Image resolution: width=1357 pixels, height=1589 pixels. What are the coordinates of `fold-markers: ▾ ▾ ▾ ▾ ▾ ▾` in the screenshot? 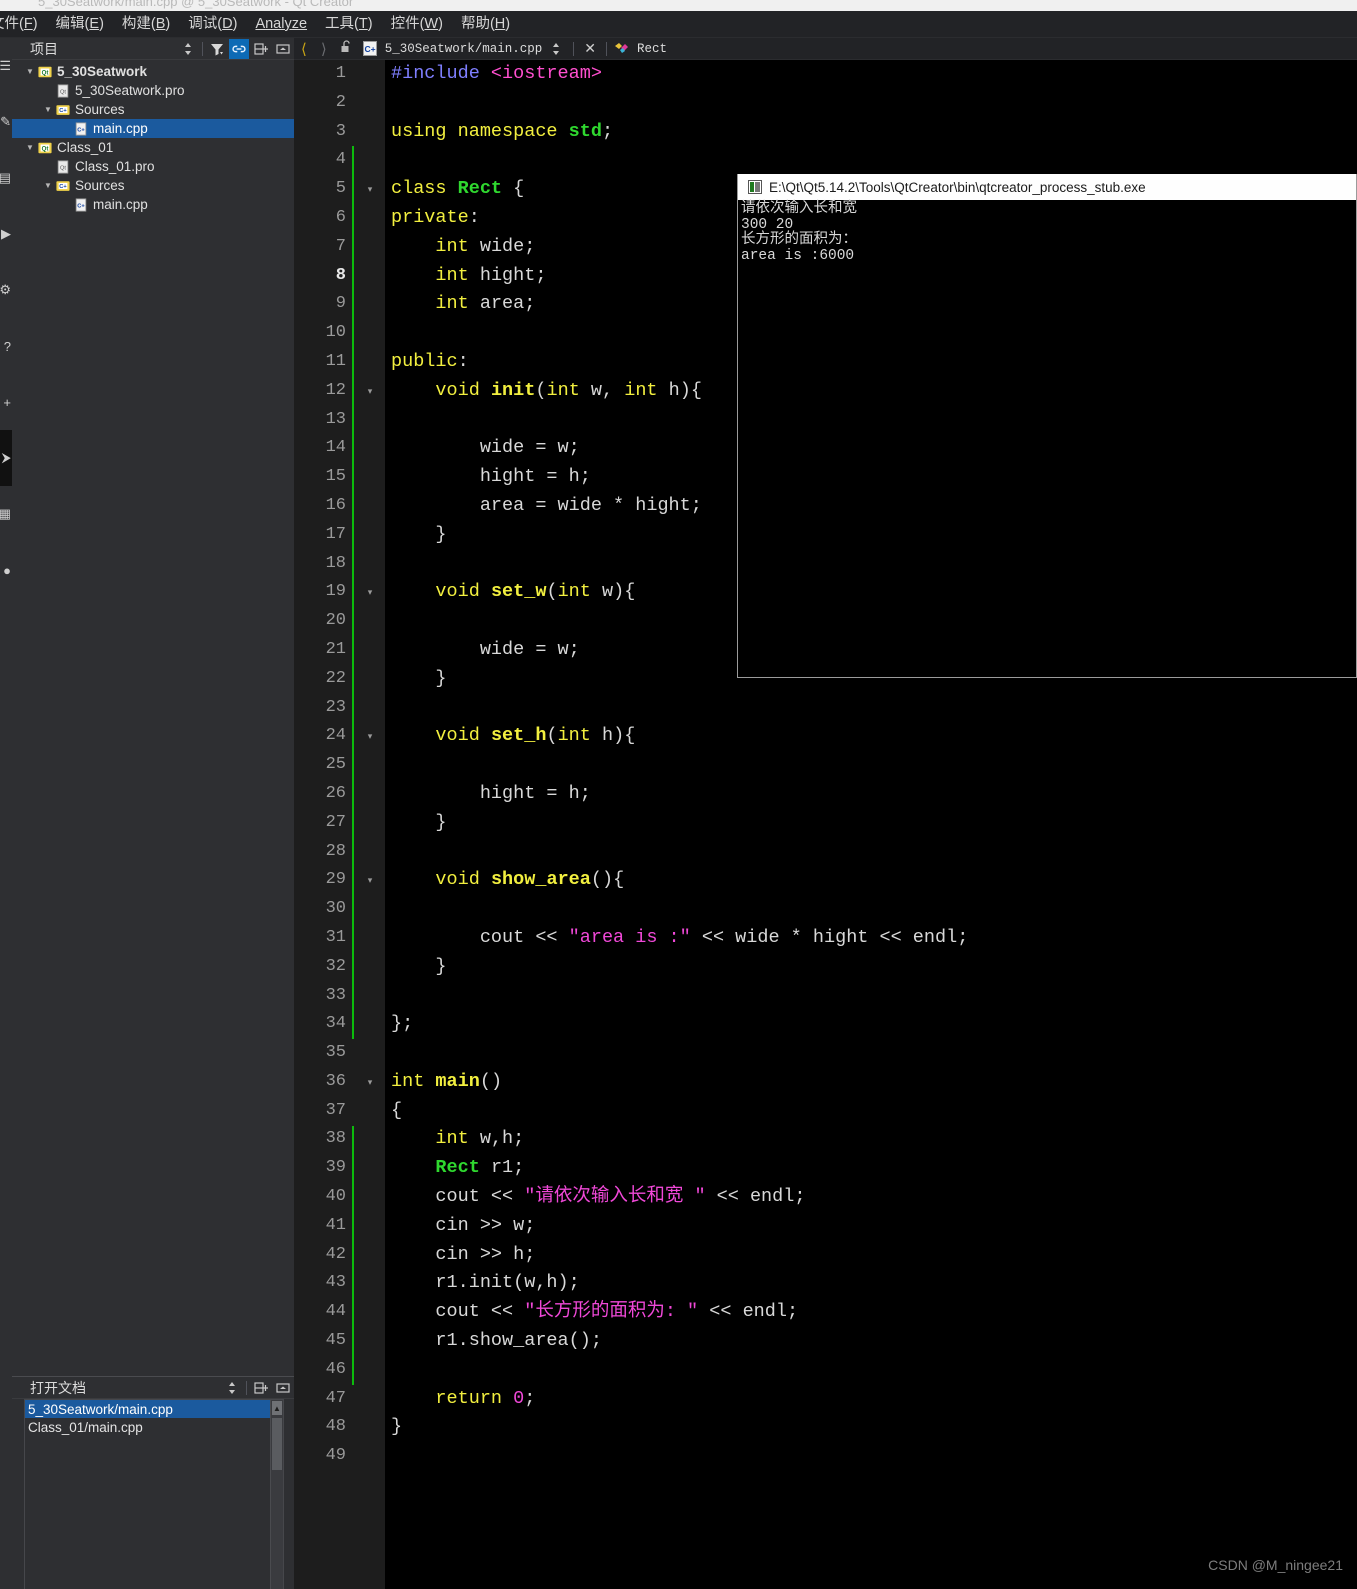 It's located at (370, 765).